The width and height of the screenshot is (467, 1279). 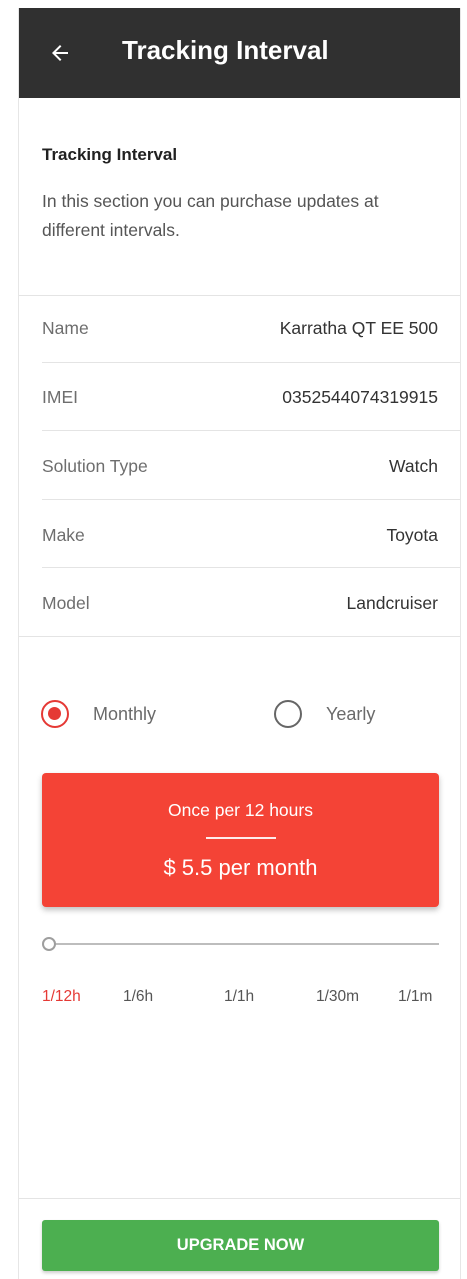 I want to click on radio-monthly: Monthly, so click(x=98, y=714).